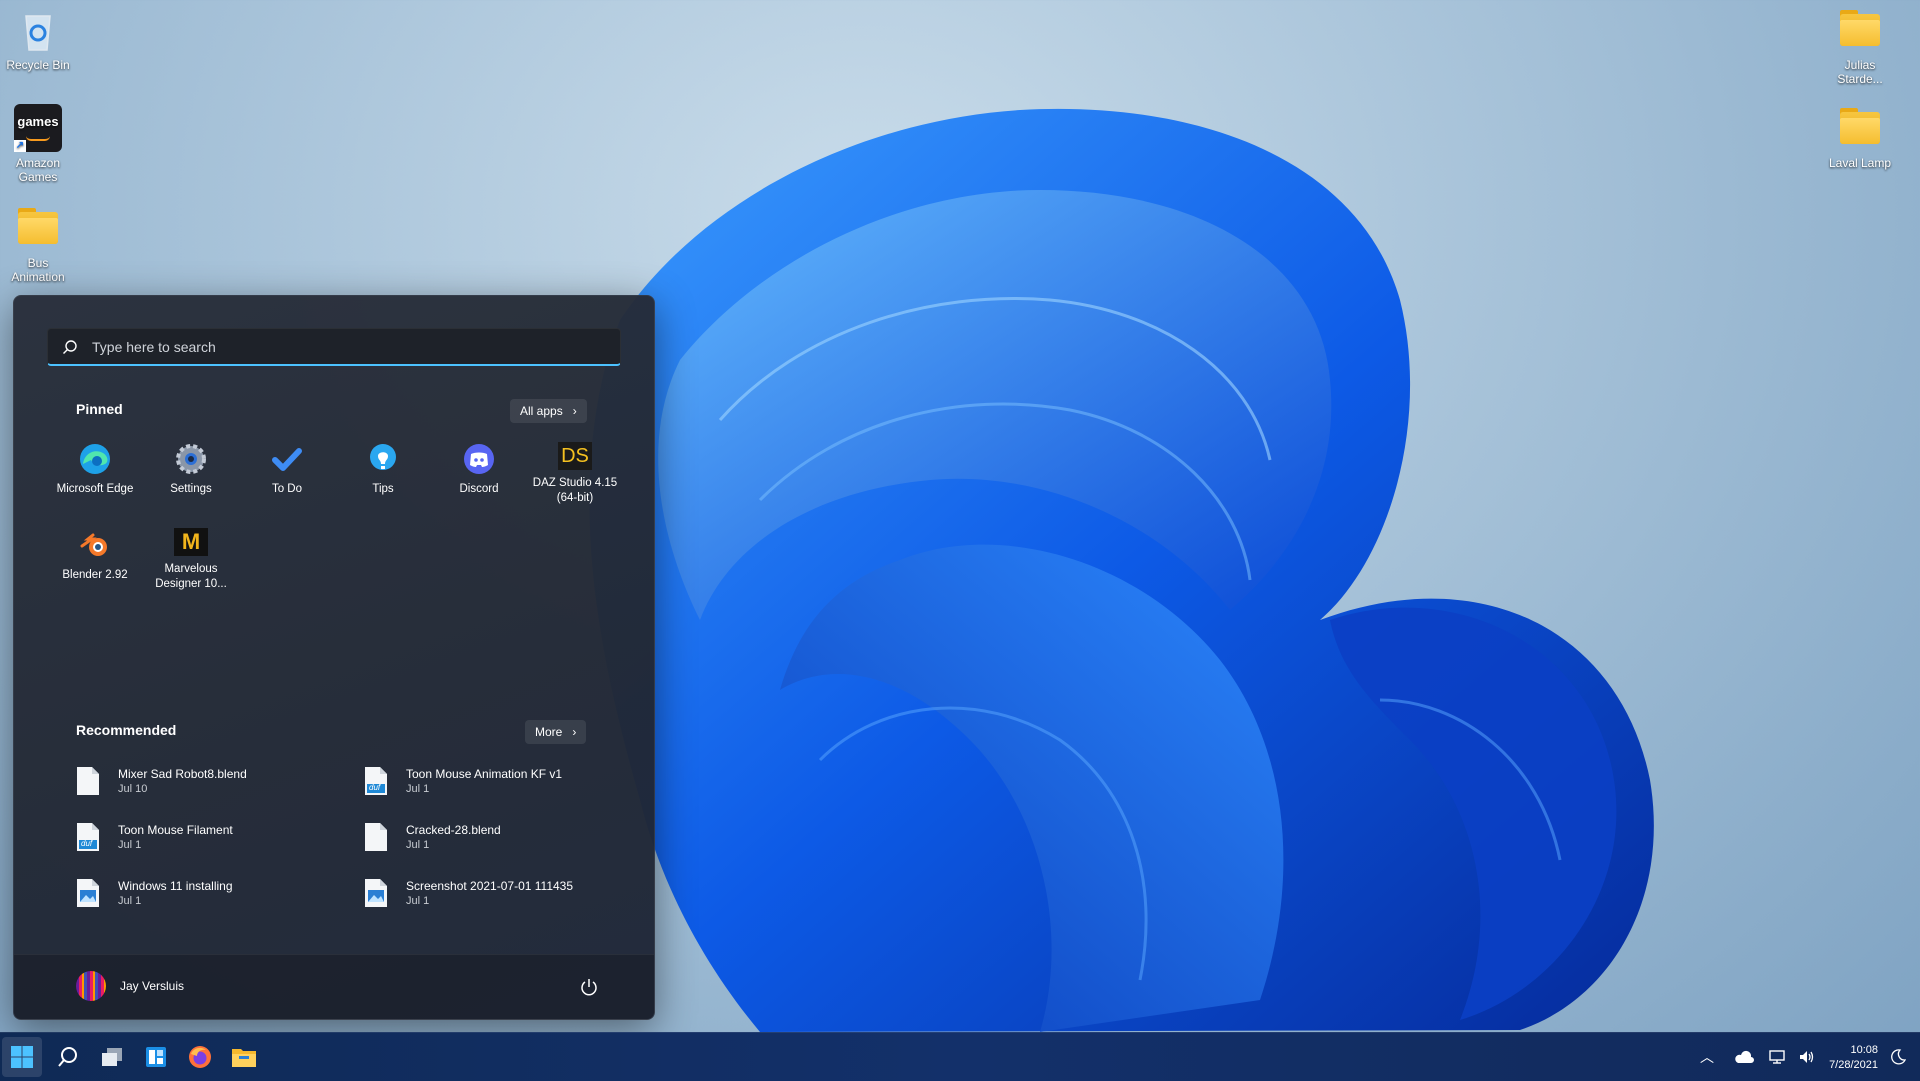 The image size is (1920, 1081). What do you see at coordinates (95, 575) in the screenshot?
I see `pinned-app-label: Blender 2.92` at bounding box center [95, 575].